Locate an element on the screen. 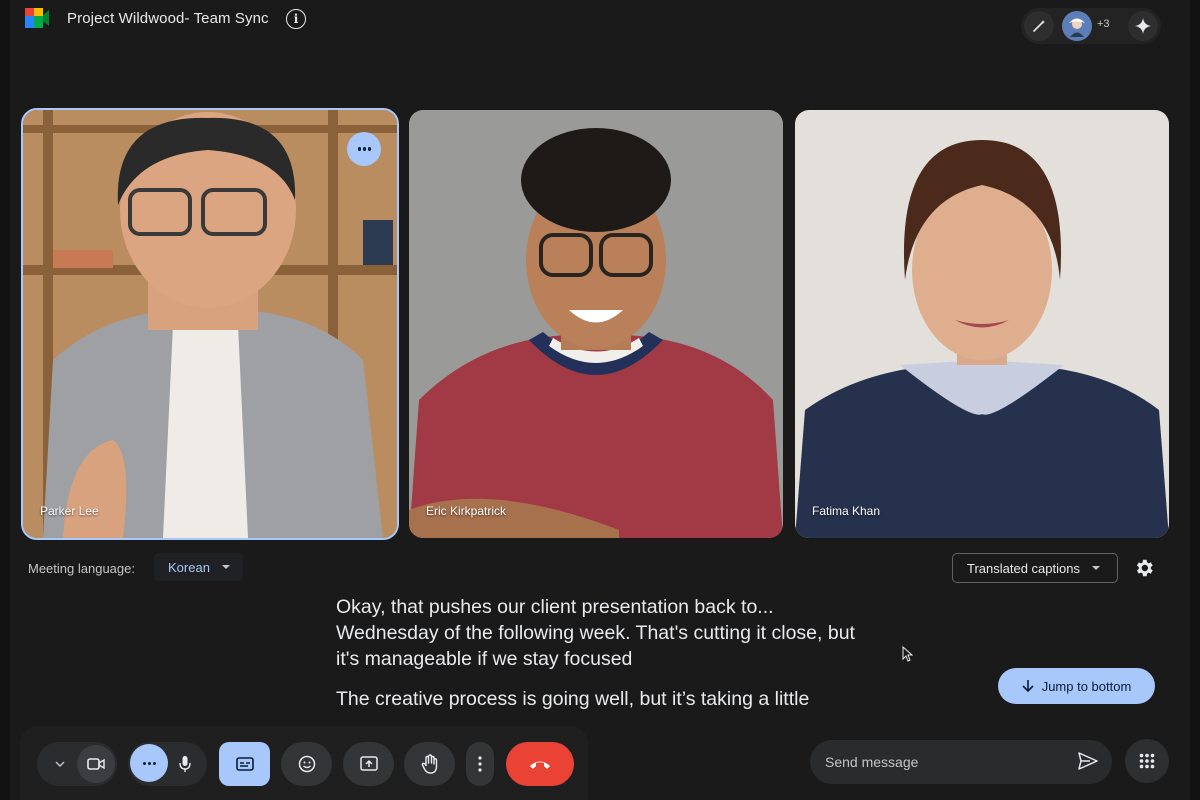 The width and height of the screenshot is (1200, 800). camera-icon is located at coordinates (96, 764).